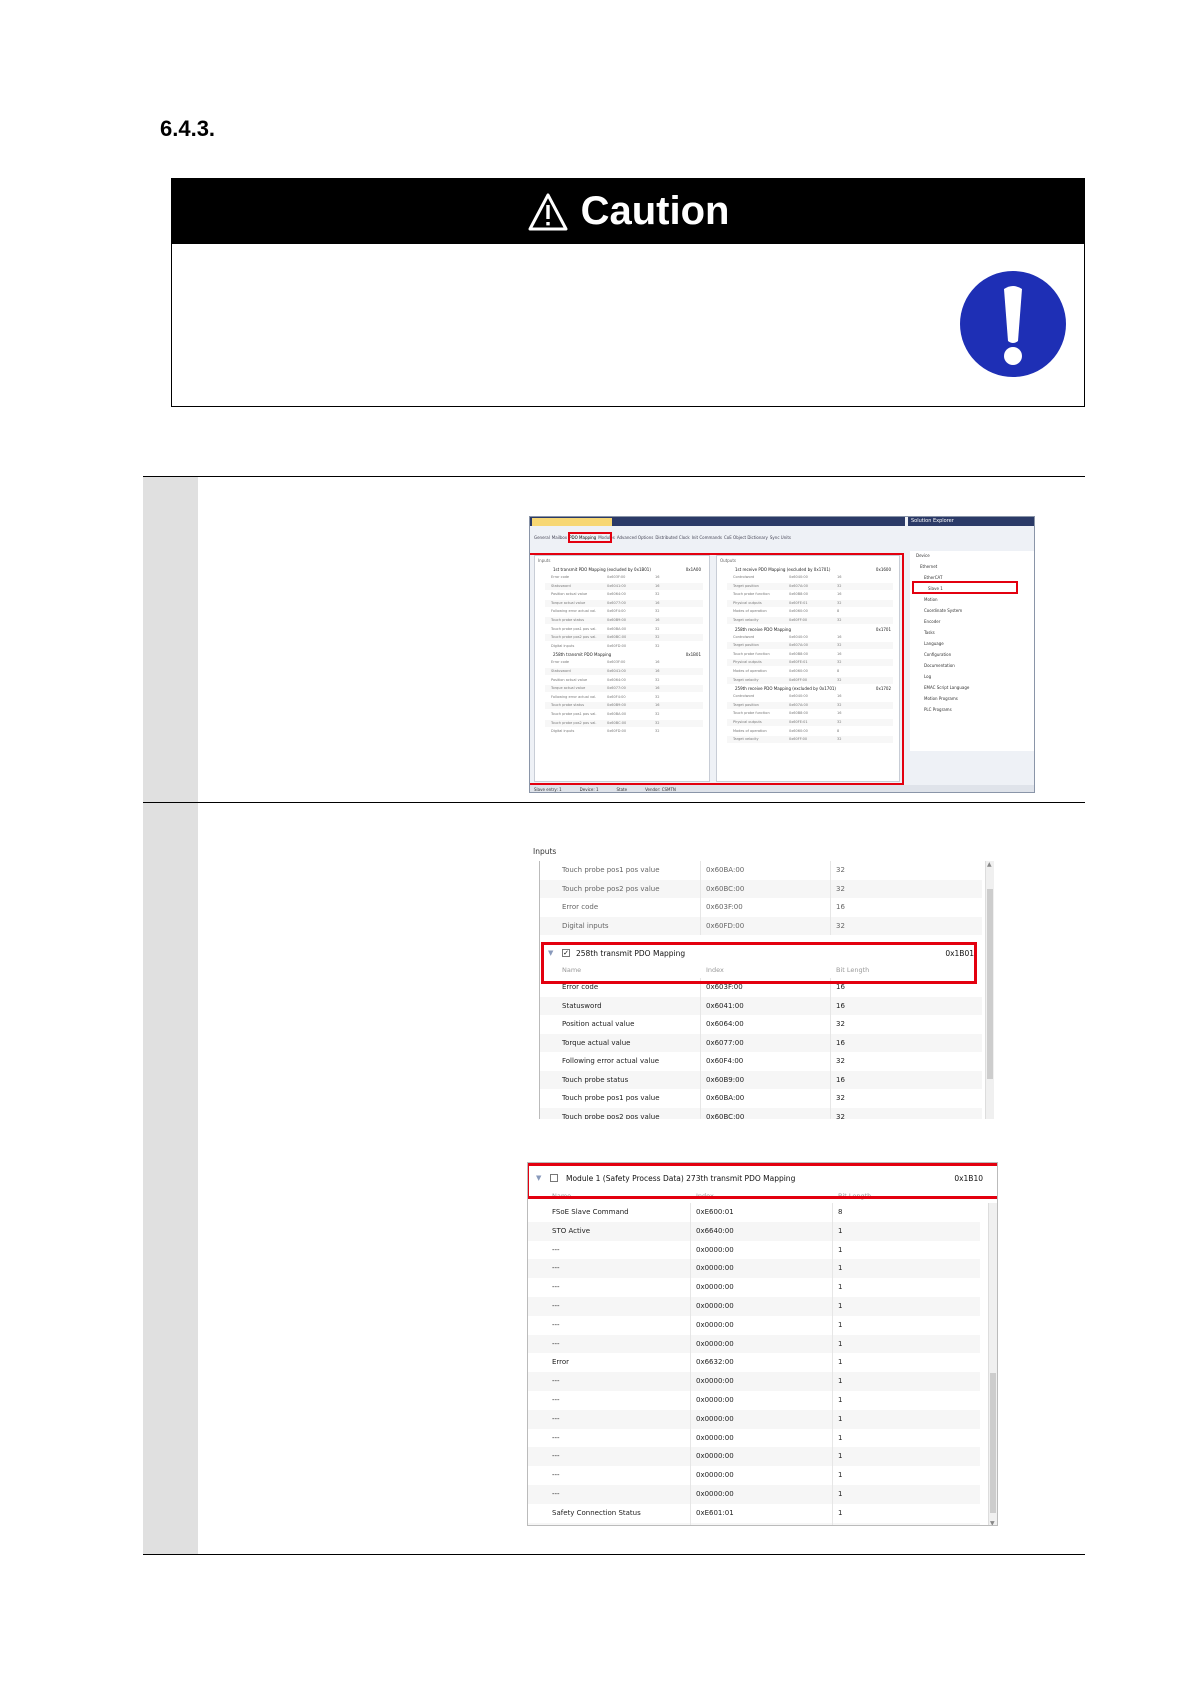 The image size is (1191, 1684). Describe the element at coordinates (761, 925) in the screenshot. I see `table-row: Digital inputs 0x60FD:00 32` at that location.